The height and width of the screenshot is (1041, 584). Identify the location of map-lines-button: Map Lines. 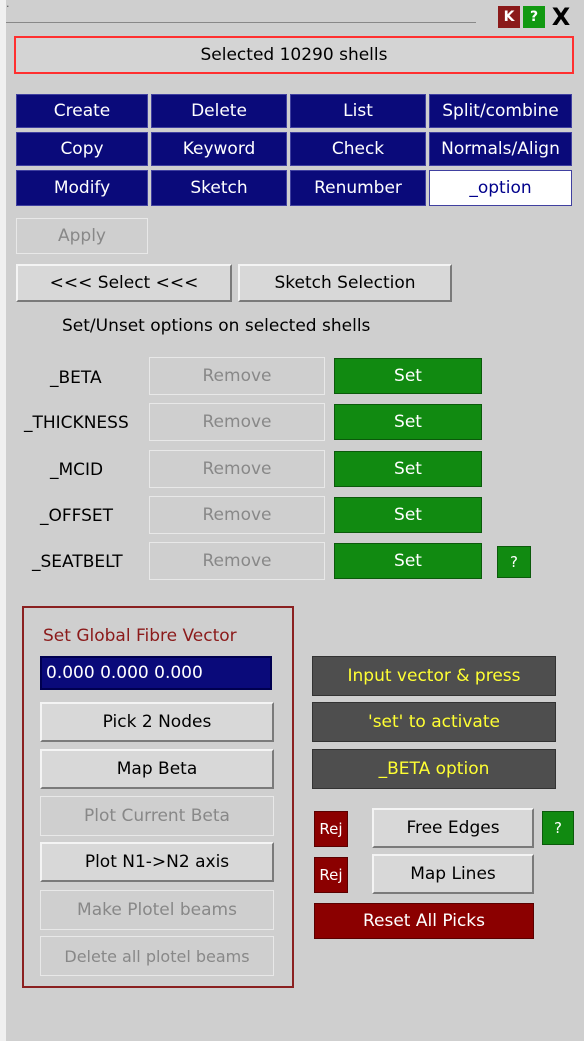
(453, 874).